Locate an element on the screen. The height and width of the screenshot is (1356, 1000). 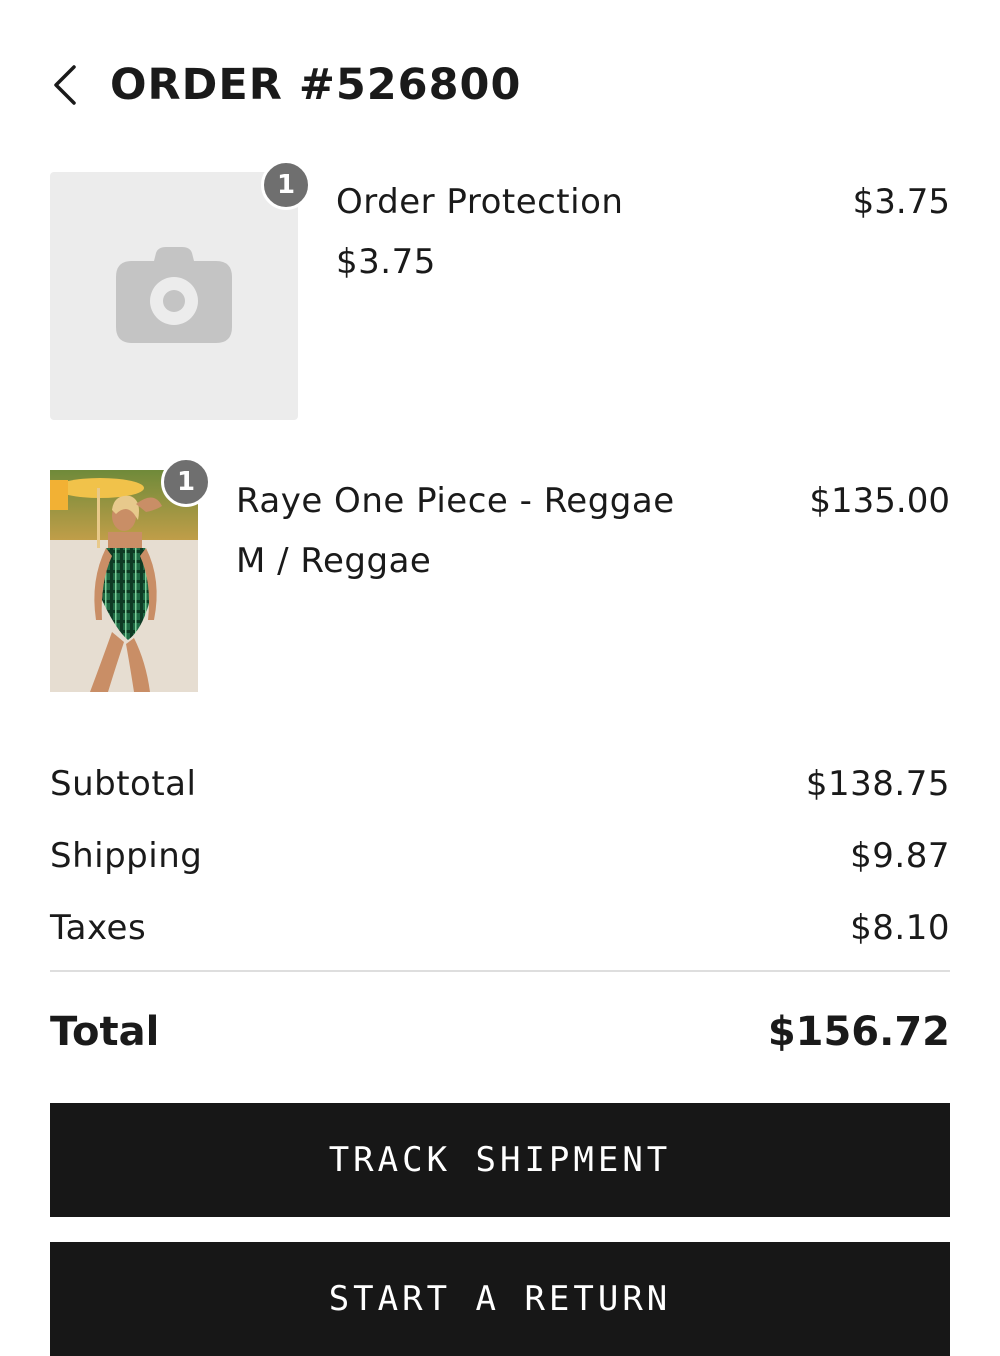
page-header: ORDER #526800 is located at coordinates (285, 85).